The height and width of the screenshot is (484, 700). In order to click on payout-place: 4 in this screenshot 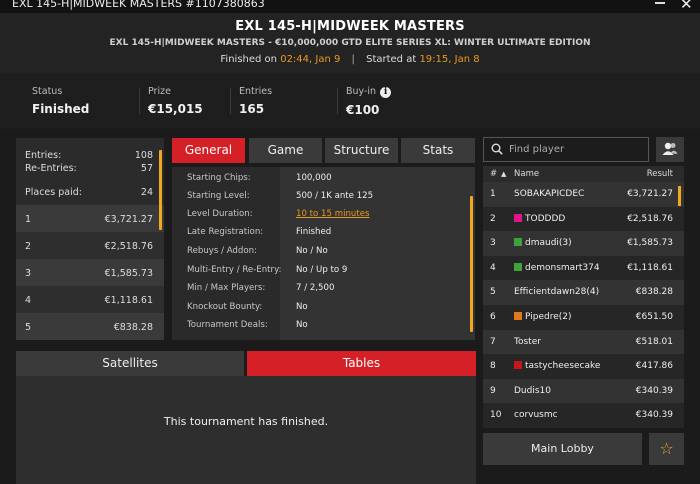, I will do `click(28, 300)`.